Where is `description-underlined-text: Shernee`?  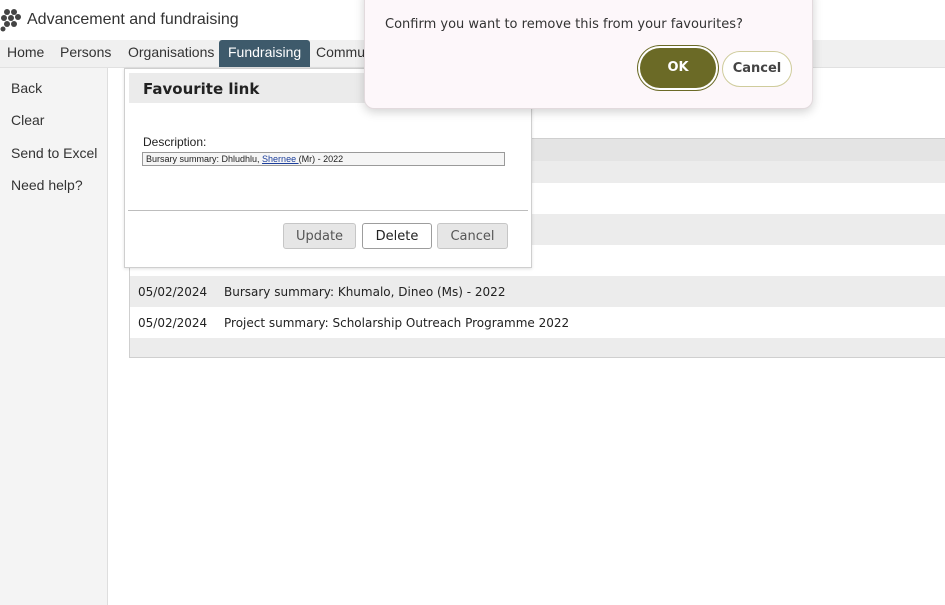 description-underlined-text: Shernee is located at coordinates (280, 159).